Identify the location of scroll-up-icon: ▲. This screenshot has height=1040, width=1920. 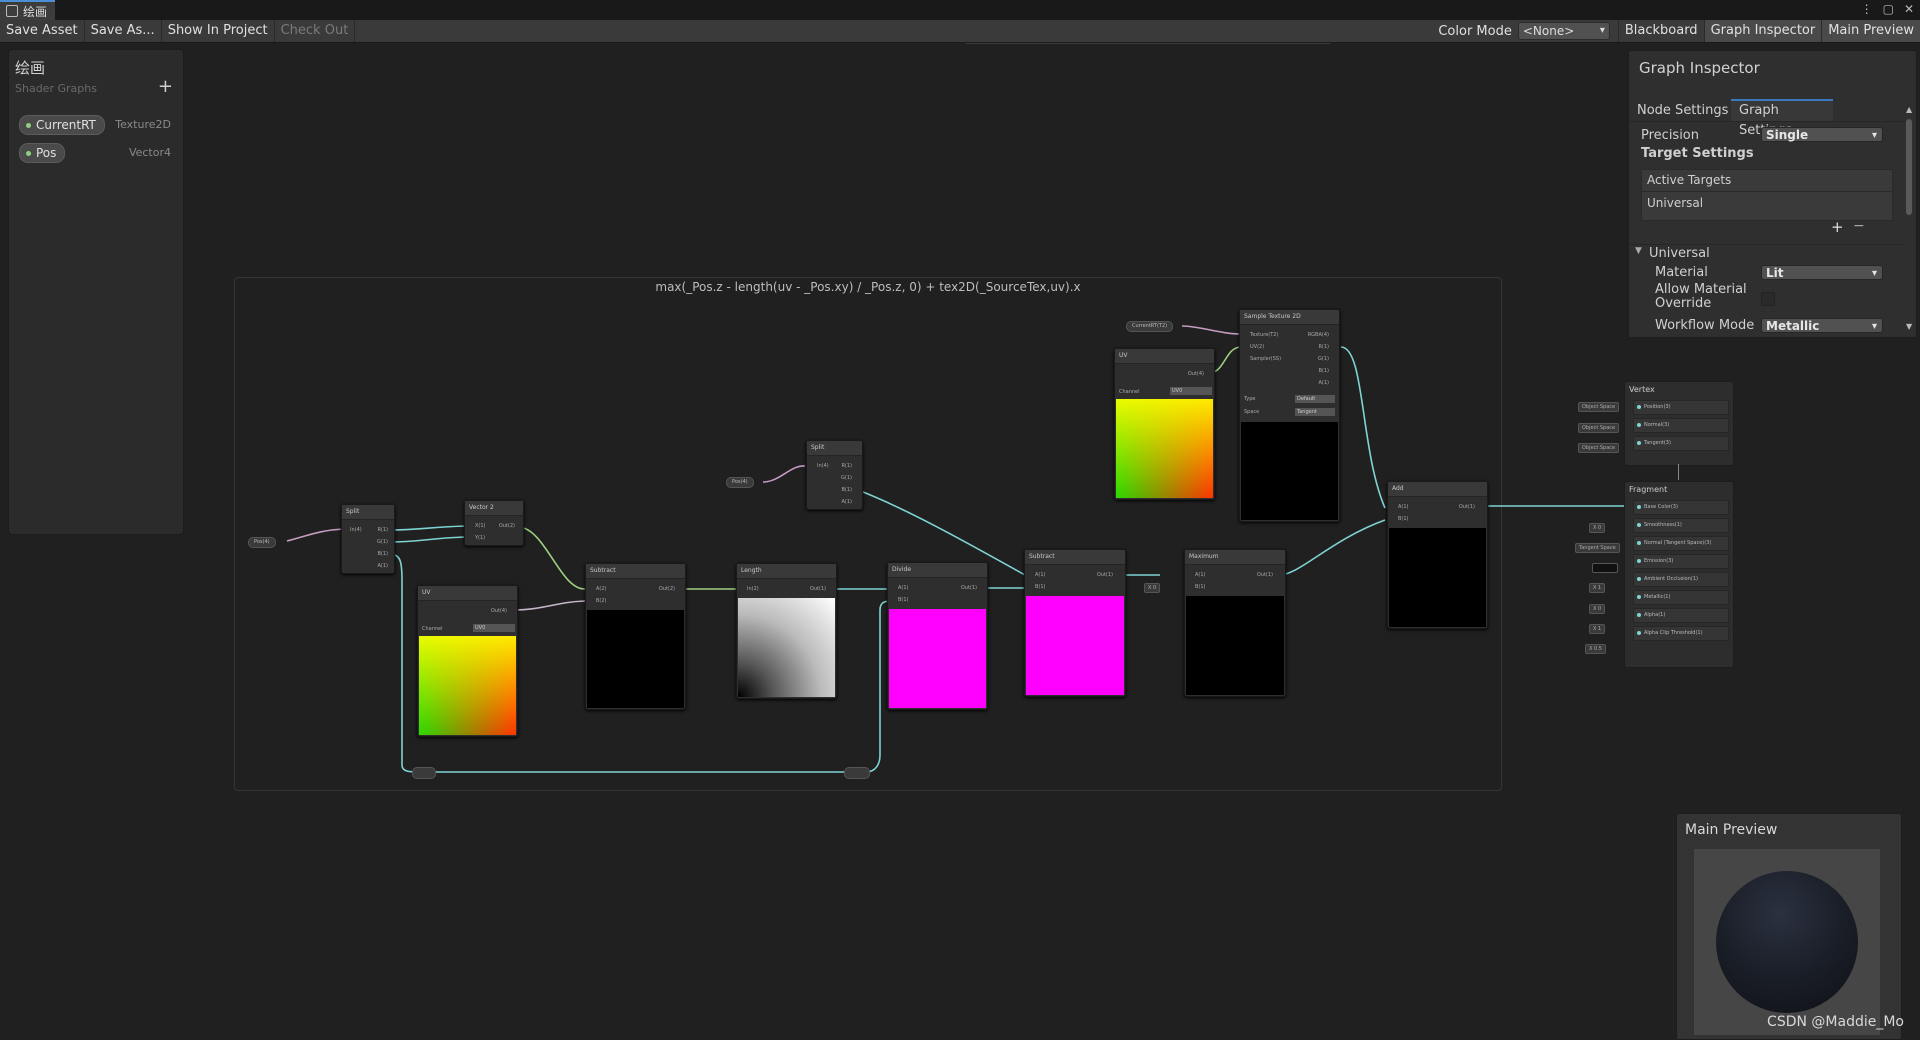
(1909, 109).